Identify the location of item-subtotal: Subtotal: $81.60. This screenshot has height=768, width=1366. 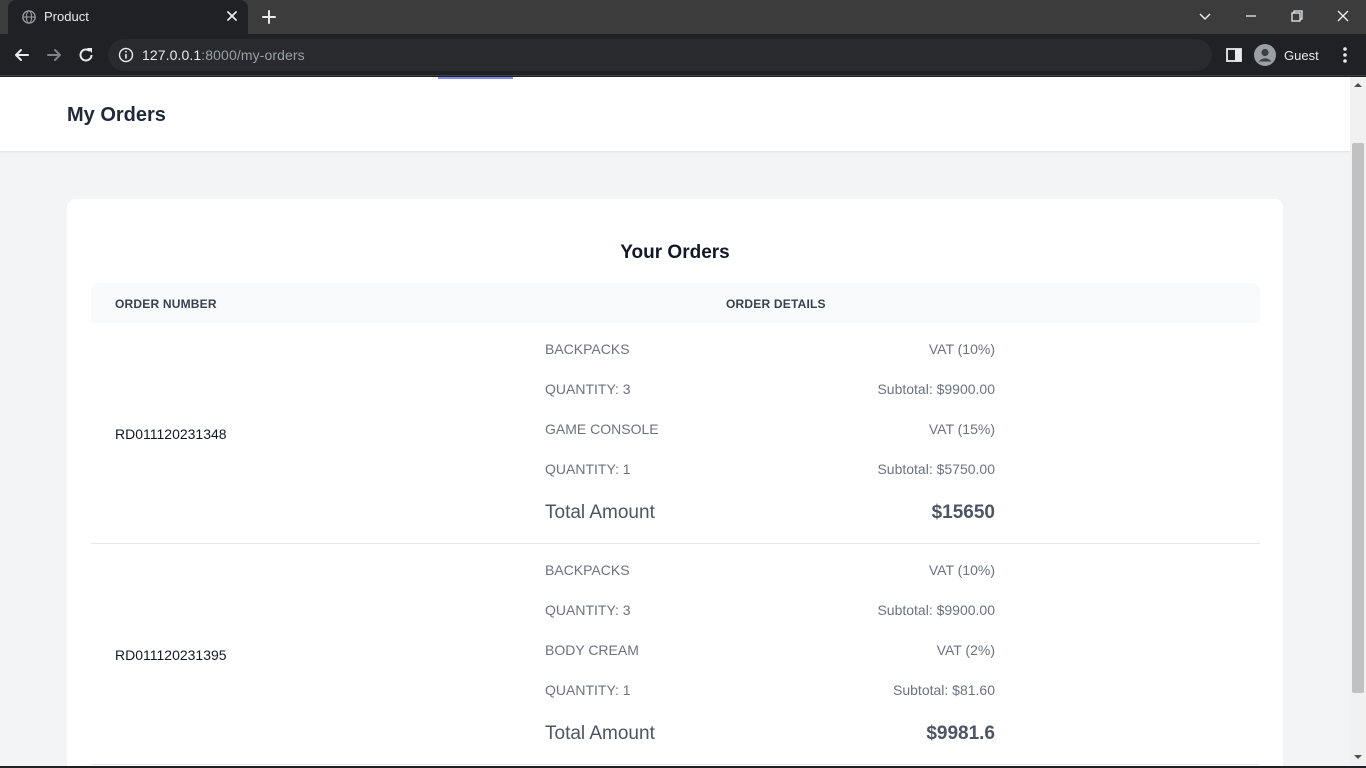
(944, 690).